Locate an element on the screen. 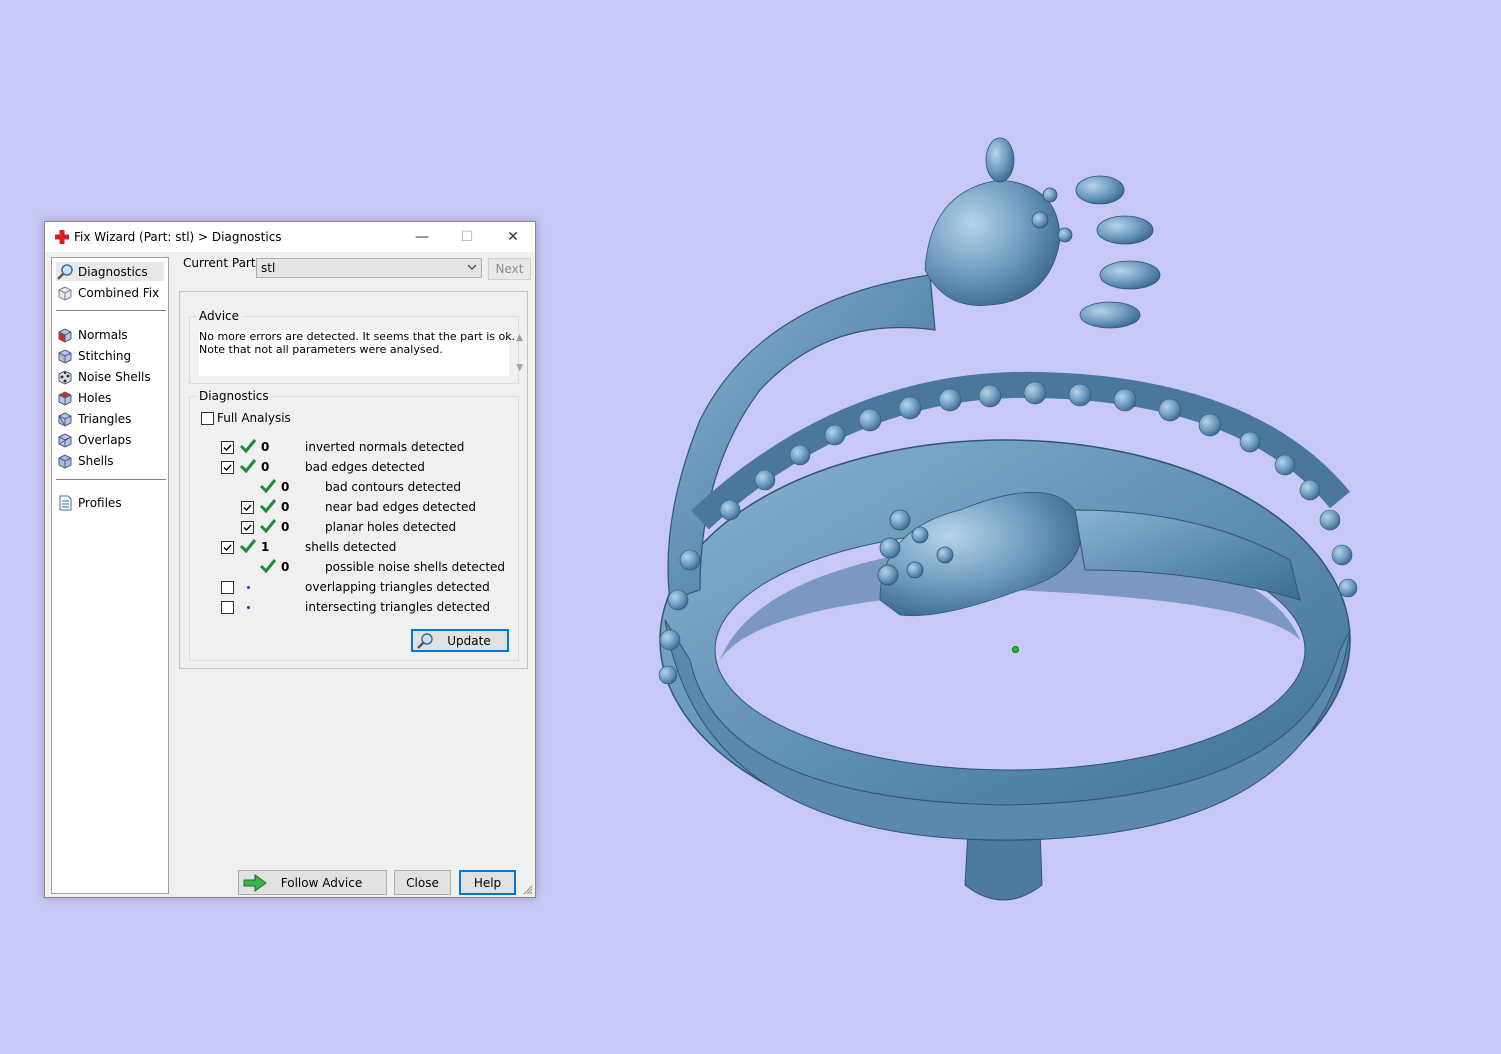 This screenshot has width=1501, height=1054. near-bad-edges-checkbox is located at coordinates (247, 507).